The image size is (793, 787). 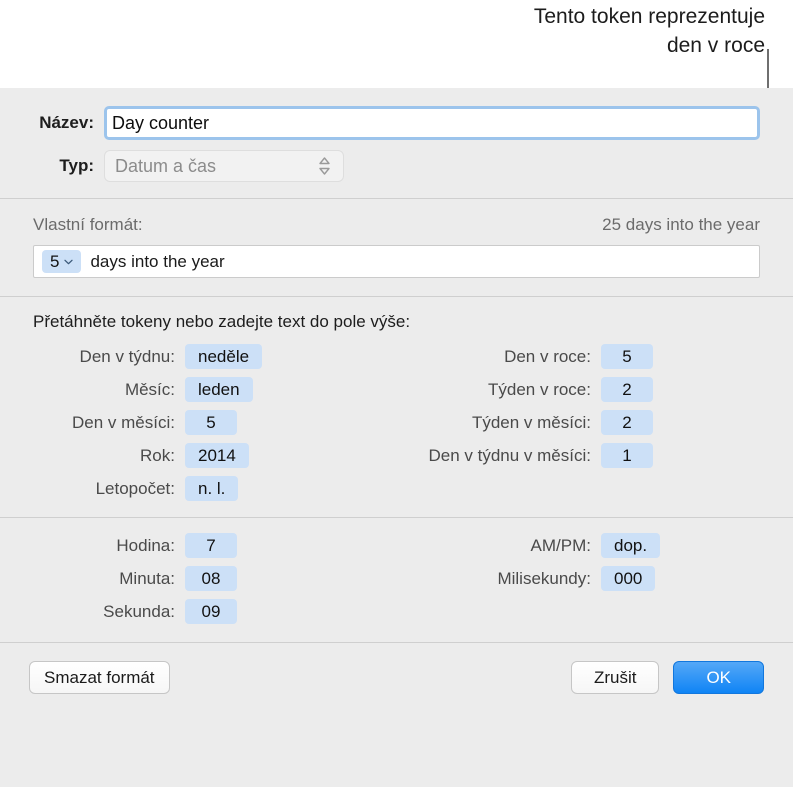 I want to click on format-literal-text: days into the year, so click(x=157, y=261).